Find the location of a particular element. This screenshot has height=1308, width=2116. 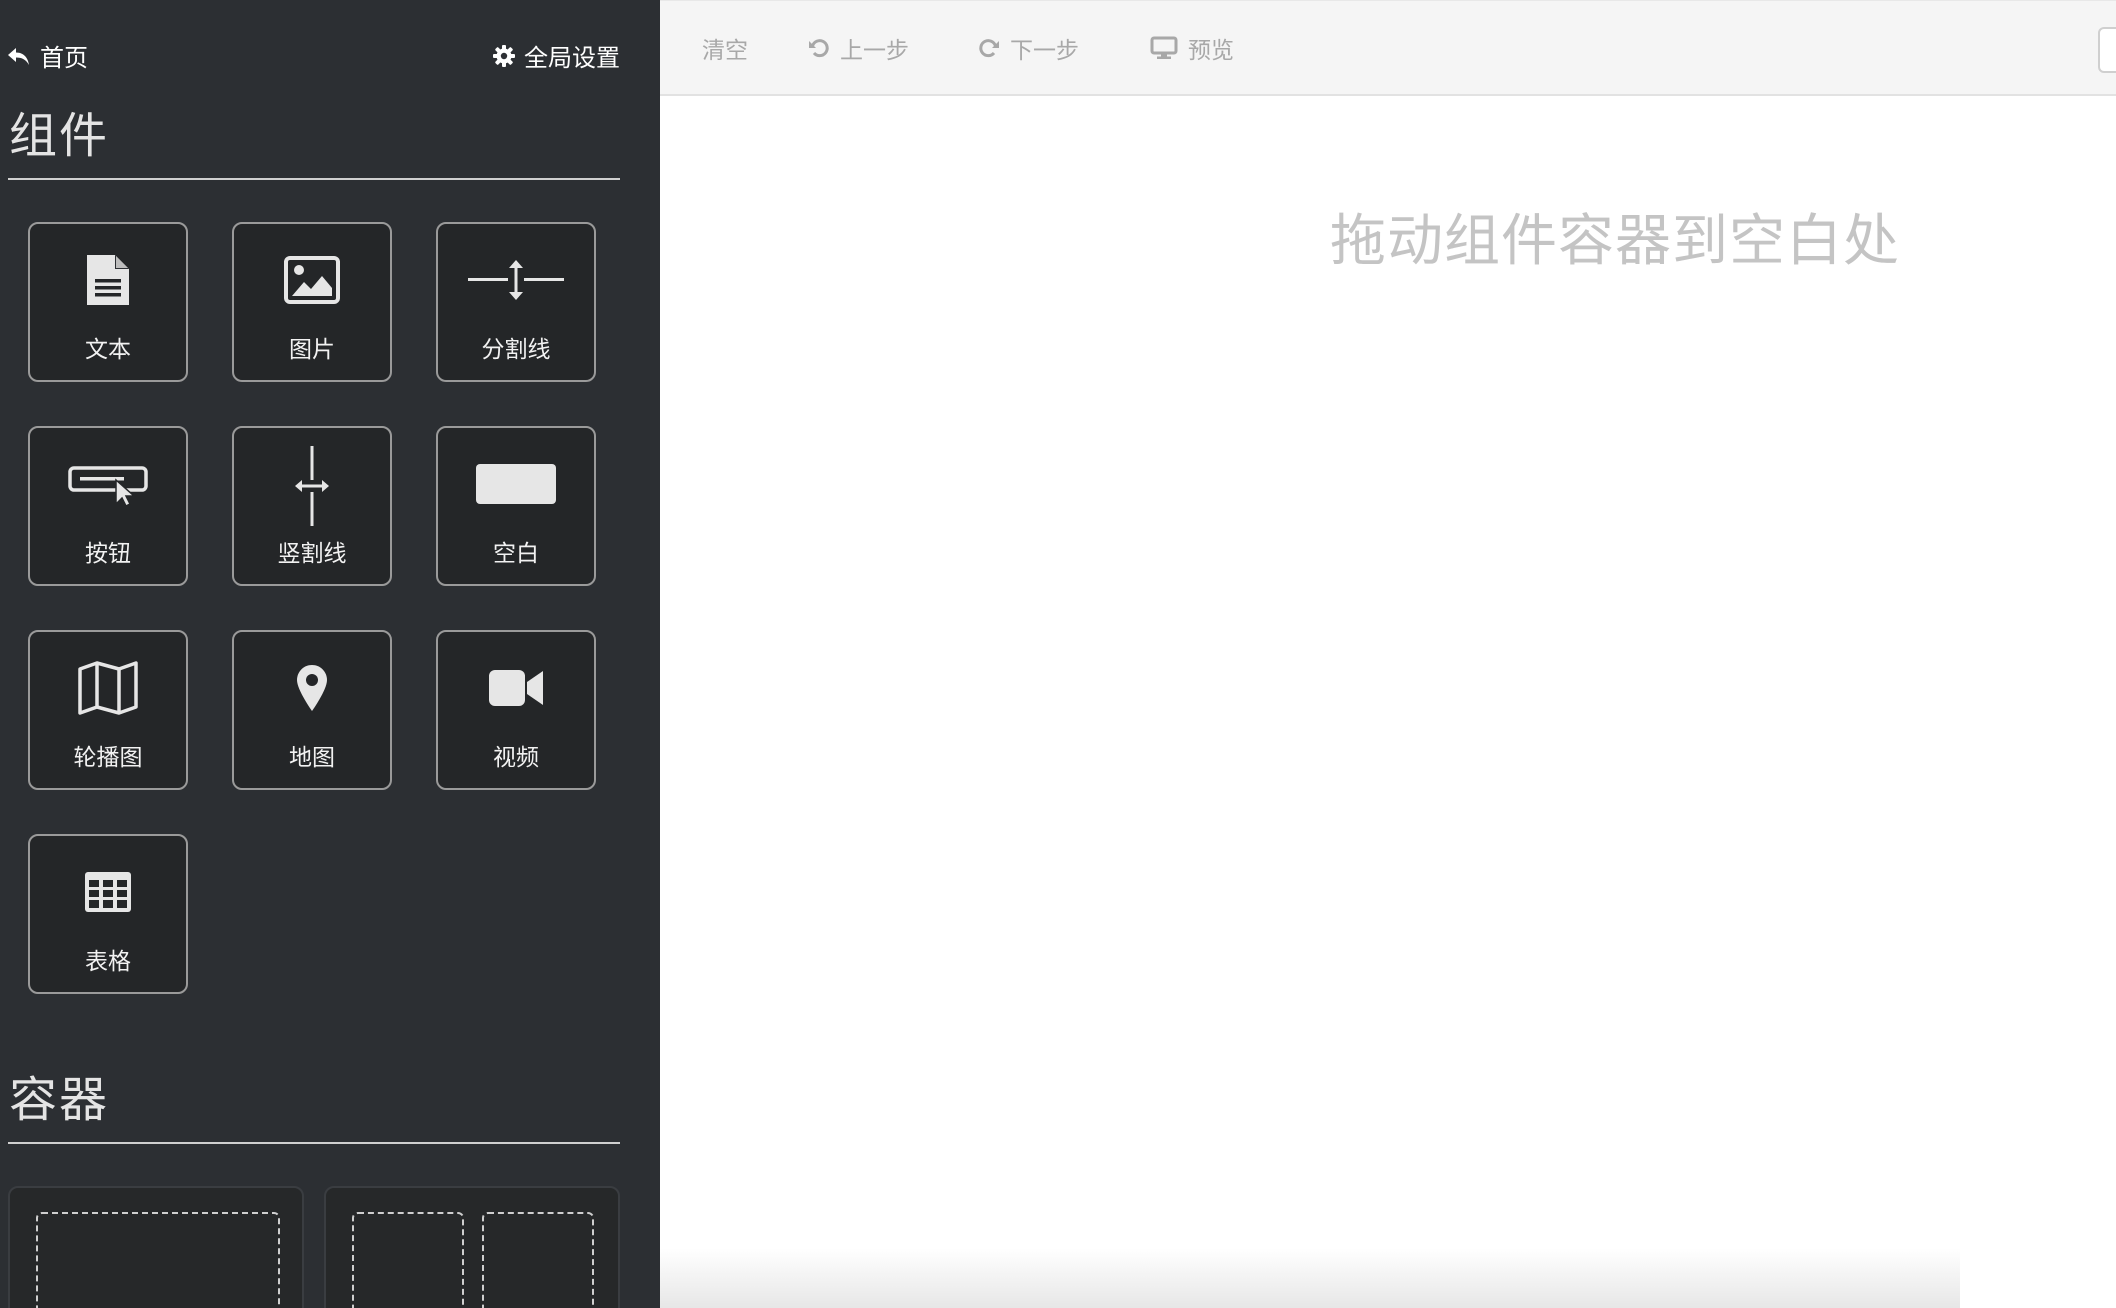

components-section-title: 组件 is located at coordinates (59, 136).